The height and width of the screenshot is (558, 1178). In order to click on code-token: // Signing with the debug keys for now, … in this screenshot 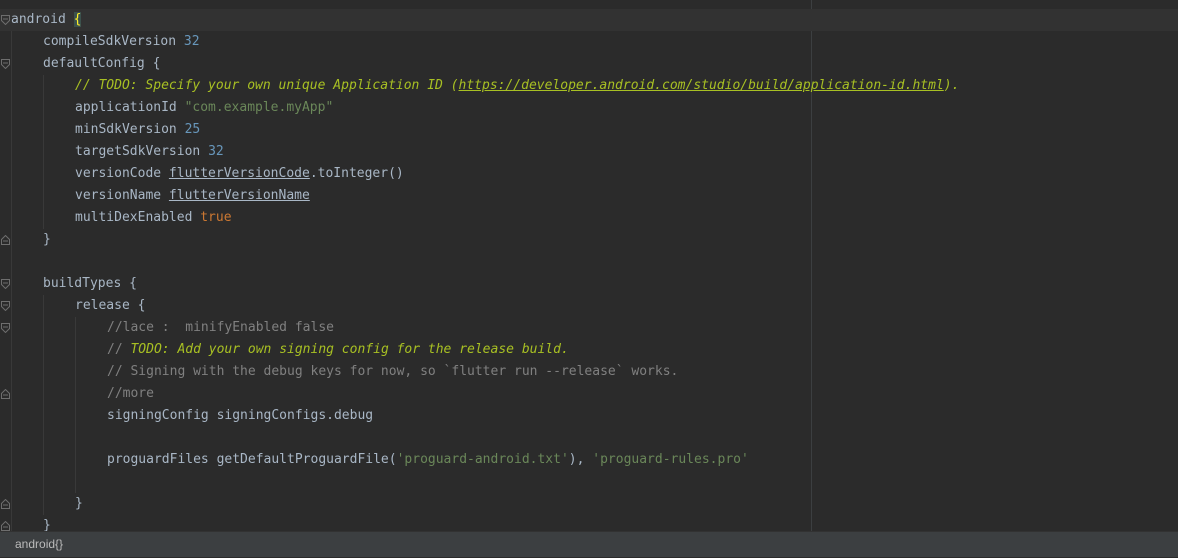, I will do `click(393, 371)`.